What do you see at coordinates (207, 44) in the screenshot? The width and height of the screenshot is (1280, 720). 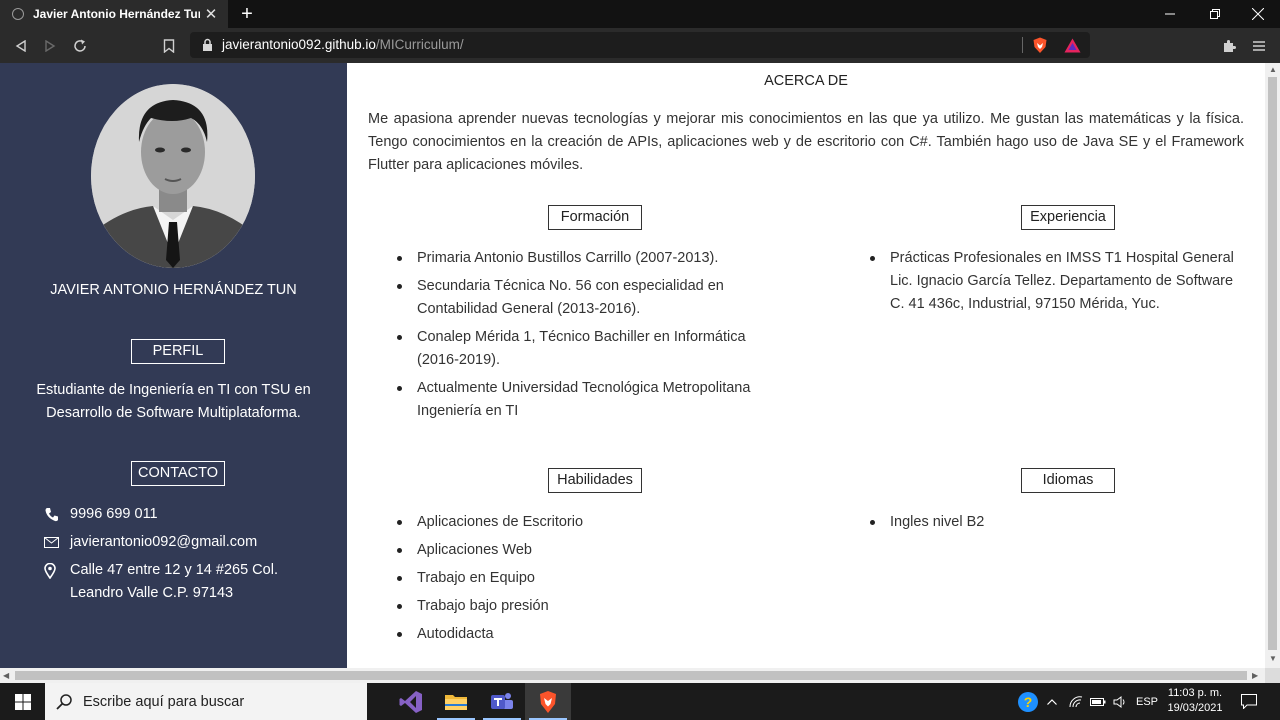 I see `lock-icon` at bounding box center [207, 44].